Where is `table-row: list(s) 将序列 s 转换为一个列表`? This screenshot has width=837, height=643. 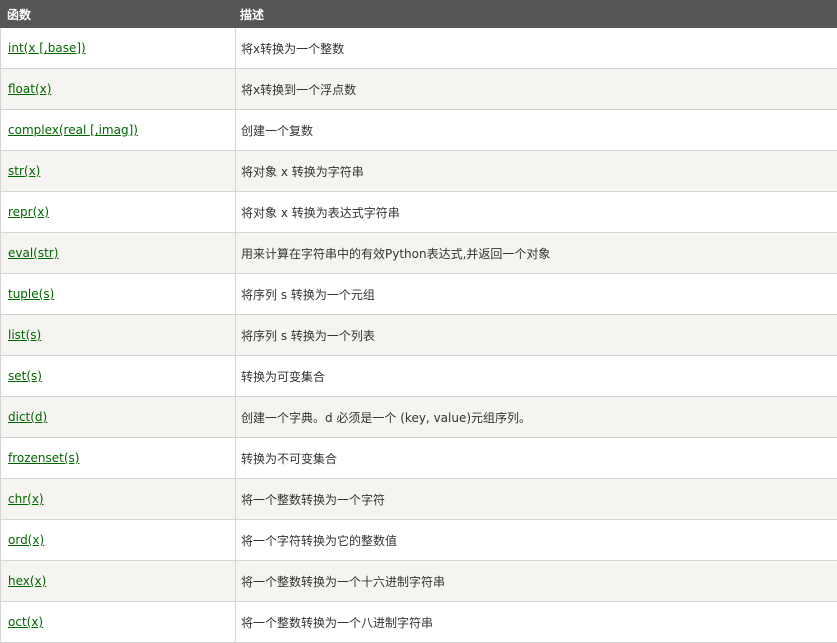 table-row: list(s) 将序列 s 转换为一个列表 is located at coordinates (418, 335).